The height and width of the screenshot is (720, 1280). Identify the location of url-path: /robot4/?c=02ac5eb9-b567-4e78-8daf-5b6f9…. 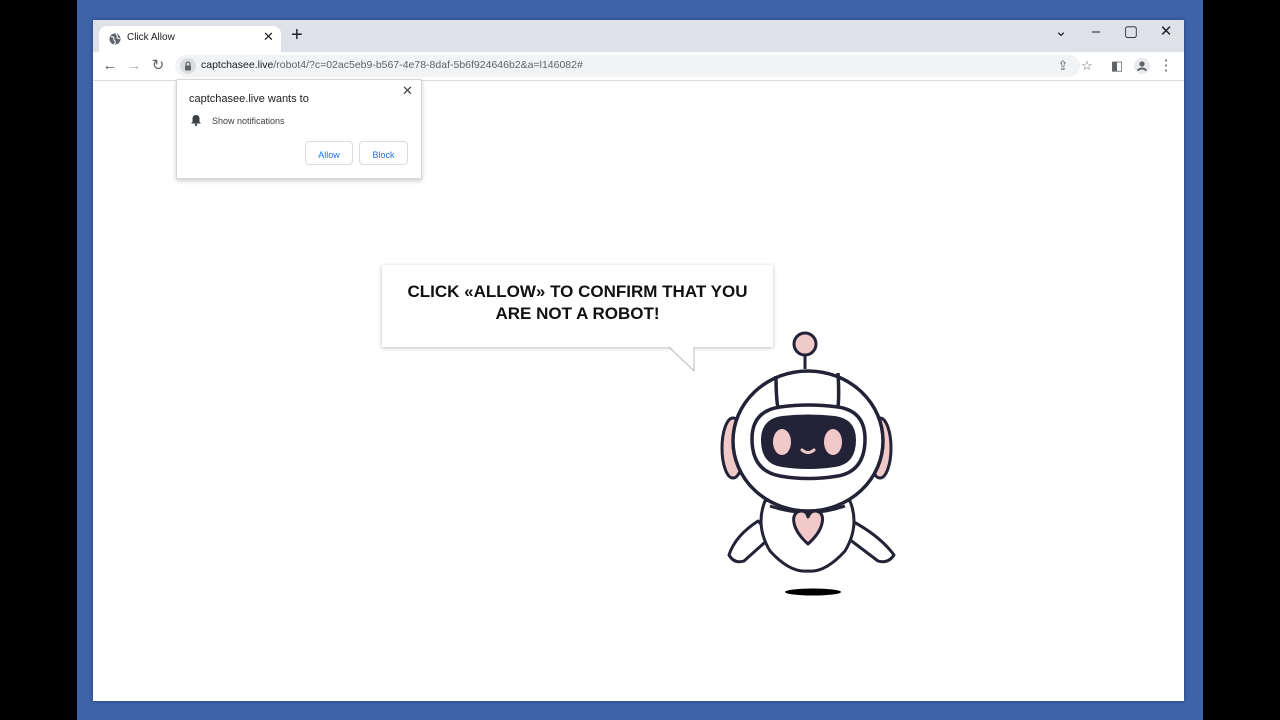
(428, 65).